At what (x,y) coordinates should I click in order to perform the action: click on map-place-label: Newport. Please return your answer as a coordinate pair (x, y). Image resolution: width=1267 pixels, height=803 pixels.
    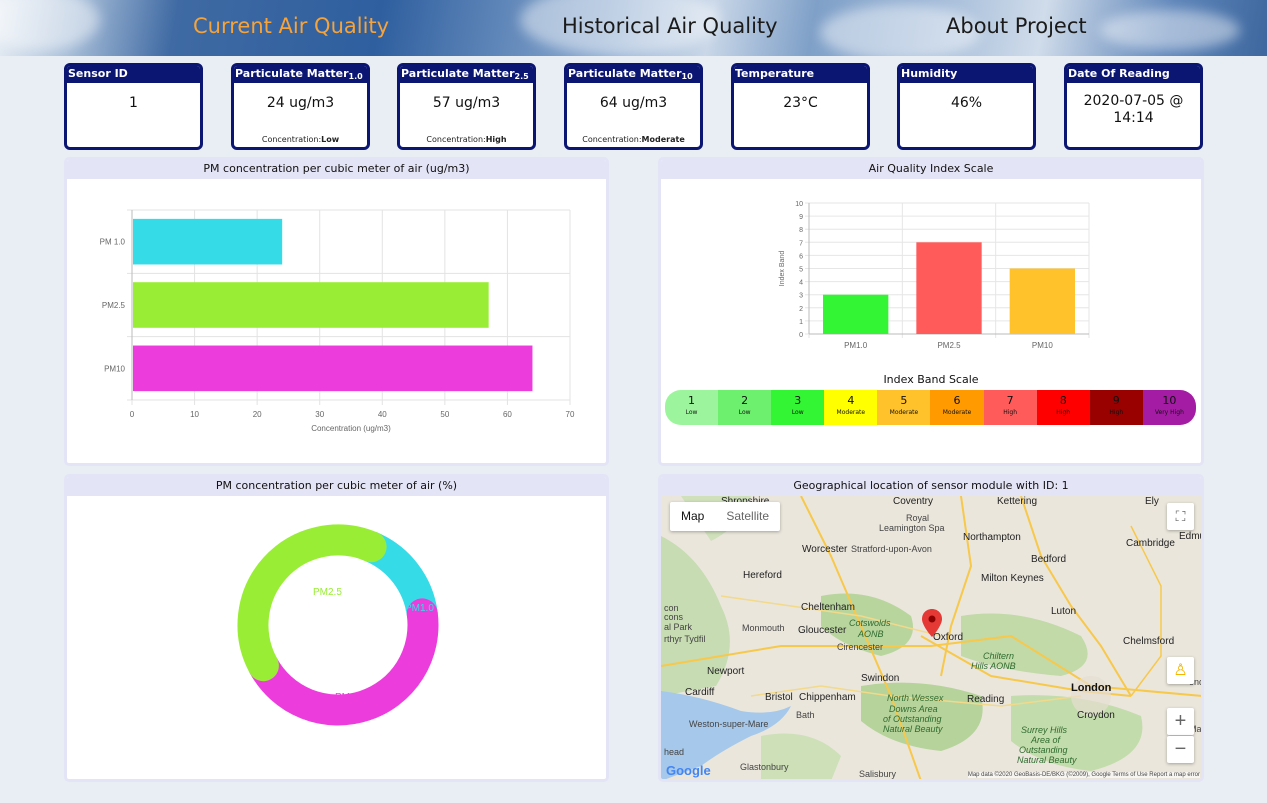
    Looking at the image, I should click on (726, 671).